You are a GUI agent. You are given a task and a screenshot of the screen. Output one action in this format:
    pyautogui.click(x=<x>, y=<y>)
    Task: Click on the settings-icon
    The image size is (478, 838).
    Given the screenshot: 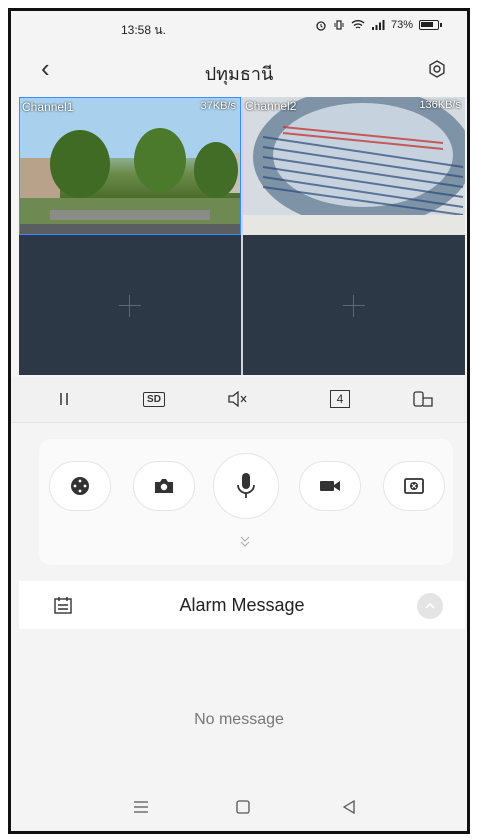 What is the action you would take?
    pyautogui.click(x=437, y=69)
    